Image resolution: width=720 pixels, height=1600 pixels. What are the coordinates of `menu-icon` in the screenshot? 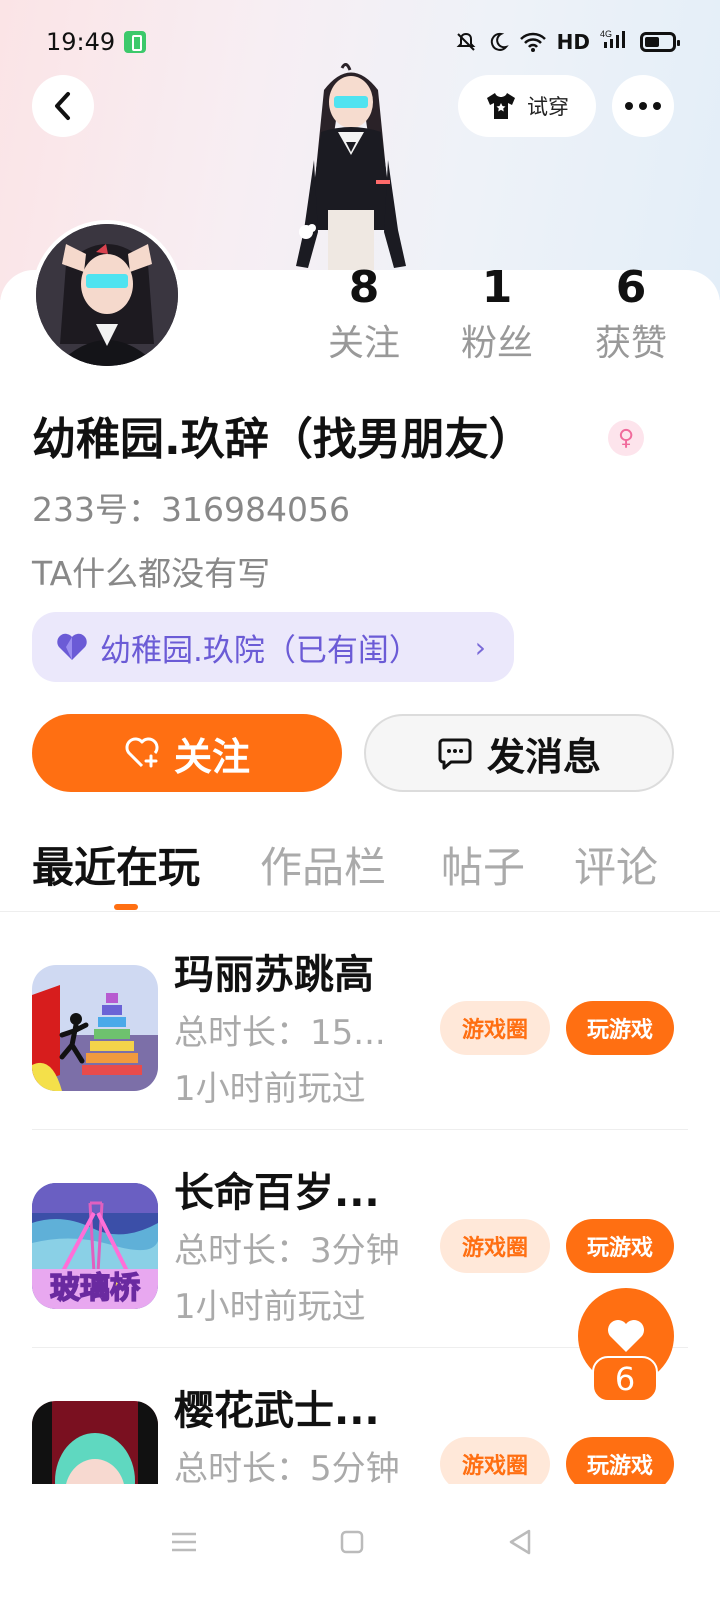 It's located at (184, 1542).